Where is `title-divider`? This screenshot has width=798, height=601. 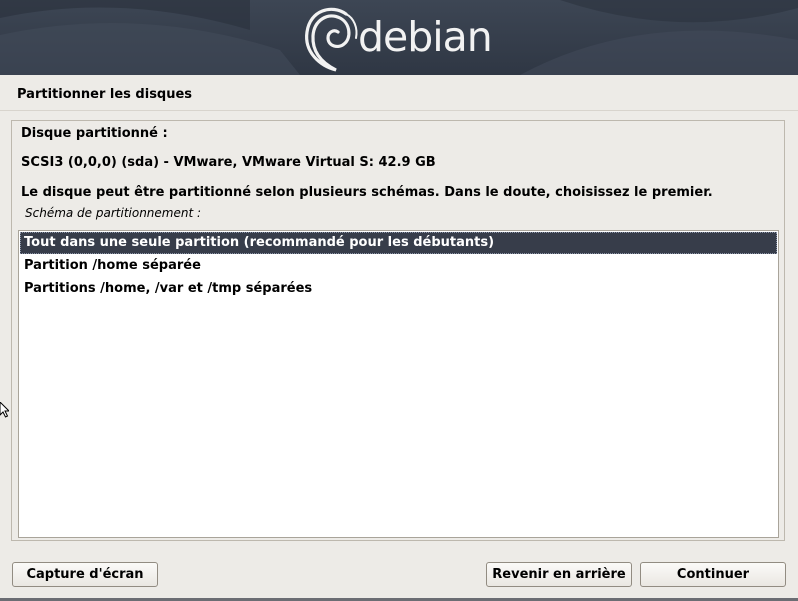 title-divider is located at coordinates (399, 110).